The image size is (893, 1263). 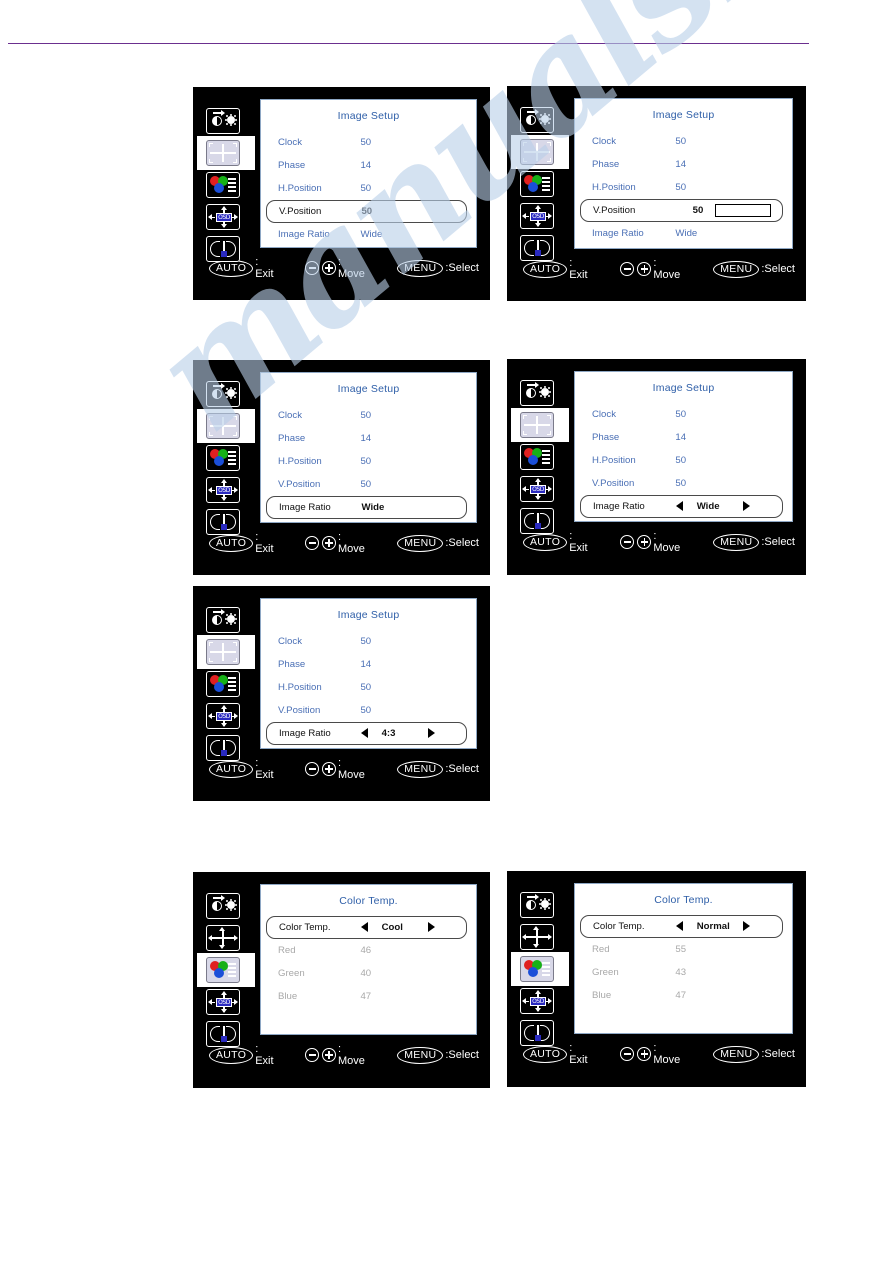 What do you see at coordinates (681, 972) in the screenshot?
I see `menu-row: Green 43` at bounding box center [681, 972].